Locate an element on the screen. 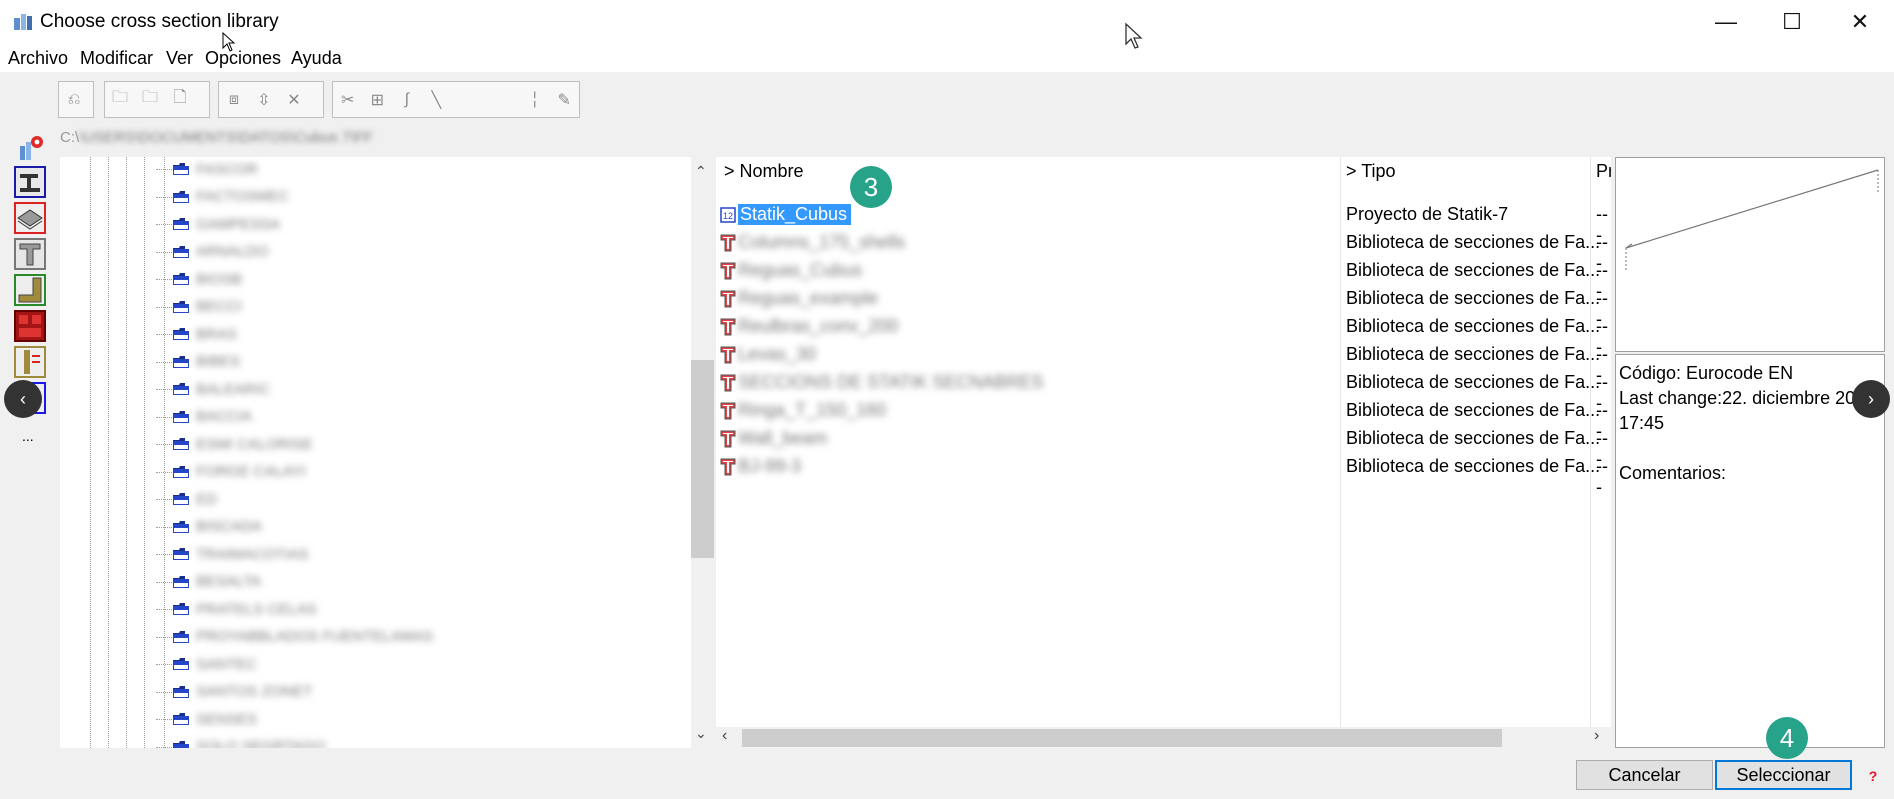 Image resolution: width=1894 pixels, height=799 pixels. tree-item: SANTOS ZONET is located at coordinates (234, 692).